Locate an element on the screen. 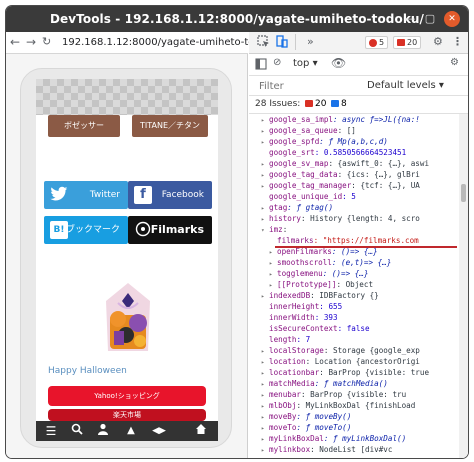  console-row: ▸ google_spfd: ƒ Mp(a,b,c,d) is located at coordinates (354, 141).